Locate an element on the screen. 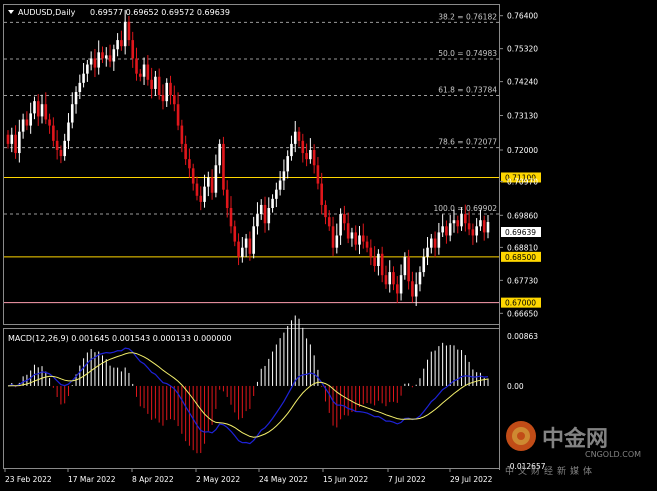  watermark-slogan: 中文财经新媒体 is located at coordinates (550, 471).